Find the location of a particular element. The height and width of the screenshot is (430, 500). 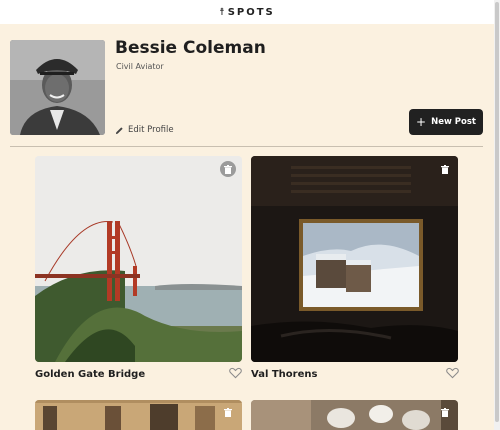

delete-button-val-thorens is located at coordinates (445, 169).